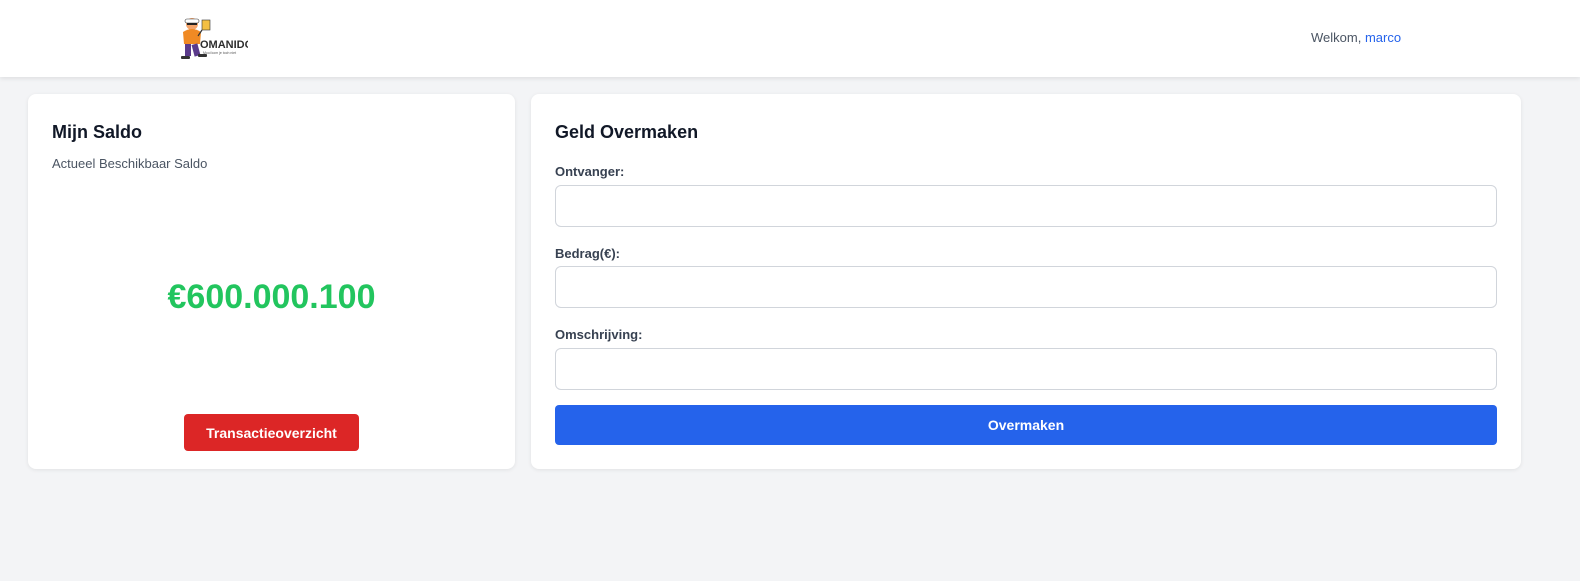 The image size is (1580, 581). I want to click on svg-text: OMANIDO, so click(224, 45).